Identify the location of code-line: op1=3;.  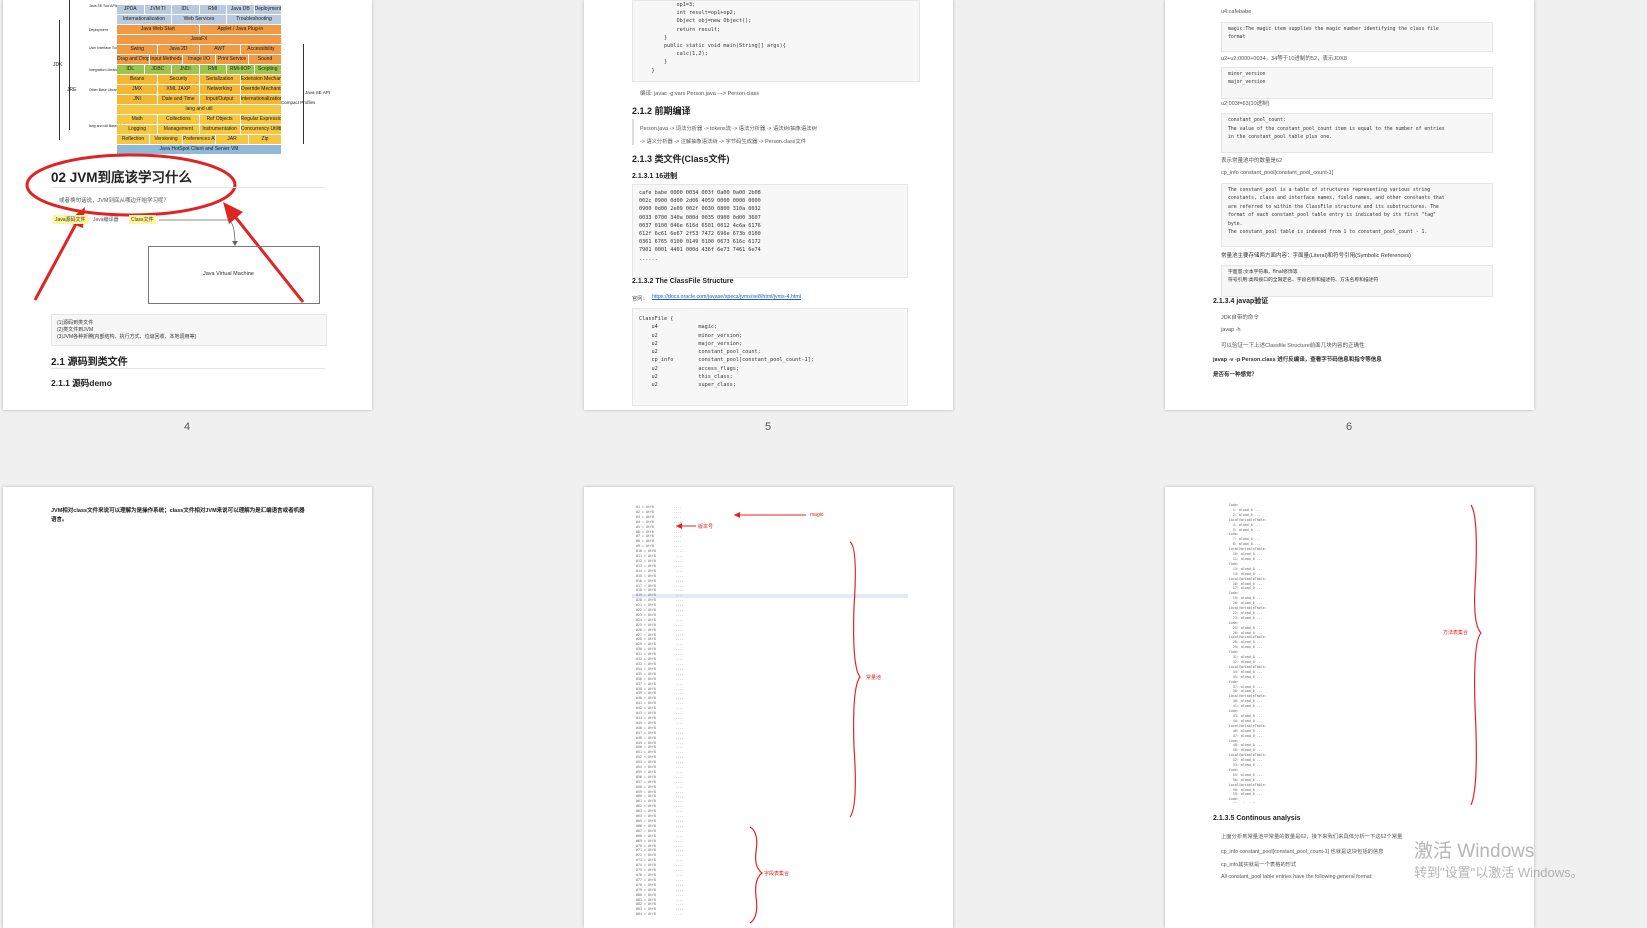
(667, 5).